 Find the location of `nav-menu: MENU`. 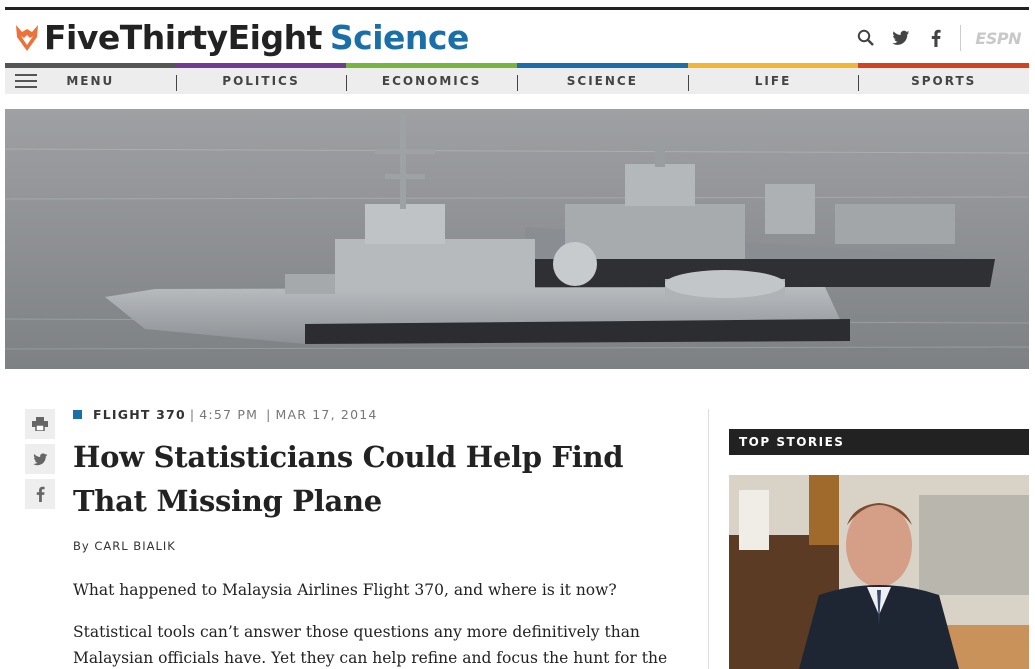

nav-menu: MENU is located at coordinates (90, 81).